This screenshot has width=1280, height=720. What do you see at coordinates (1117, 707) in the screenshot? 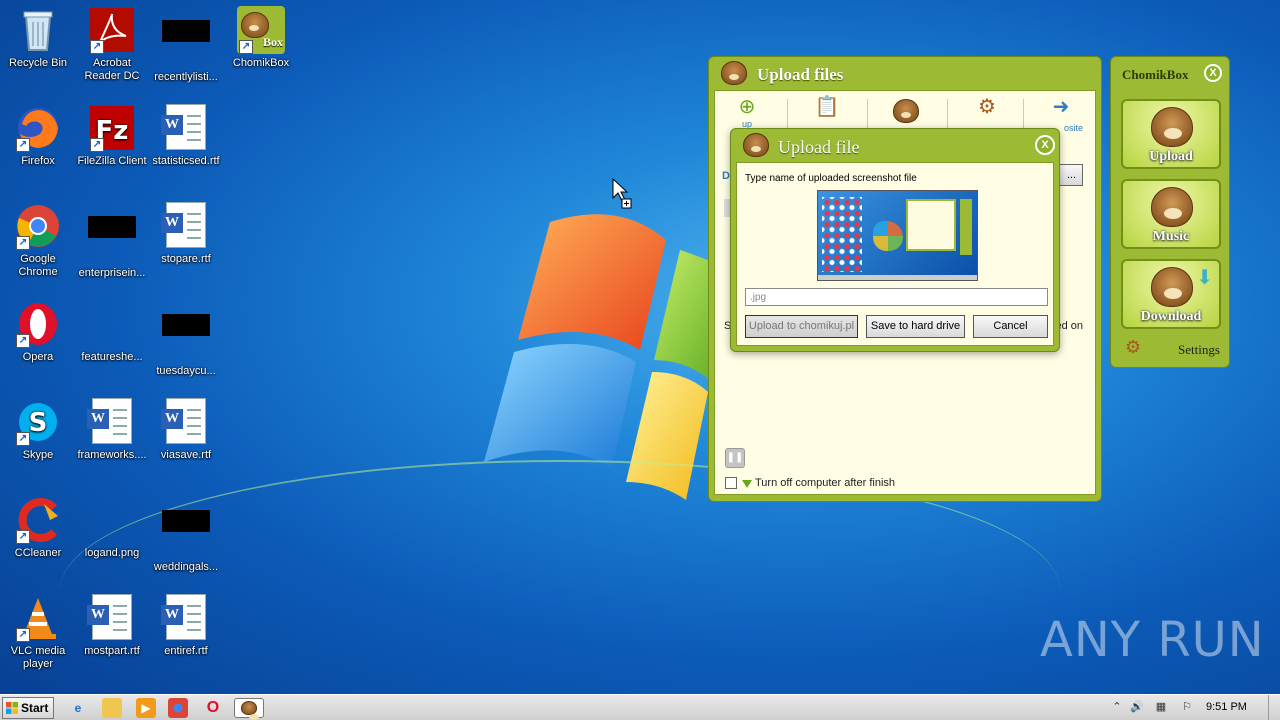
I see `show-hidden-icons-icon: ⌃` at bounding box center [1117, 707].